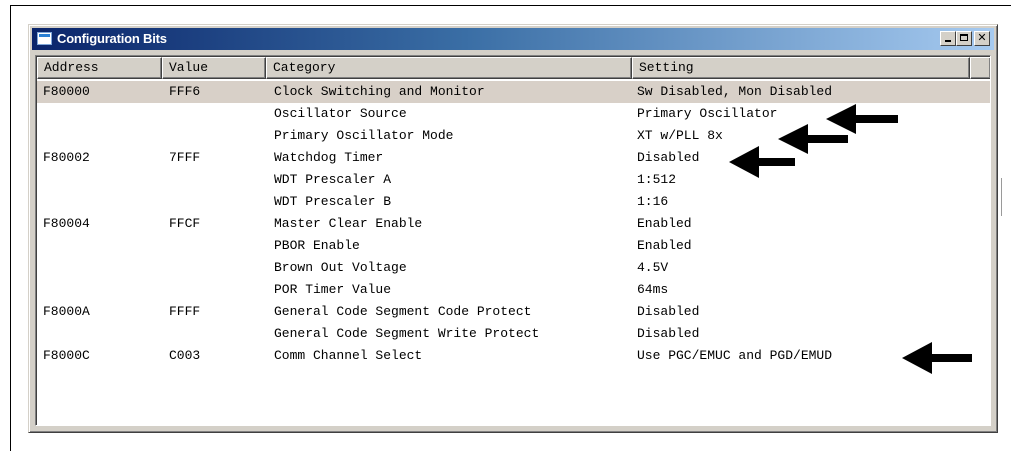 The width and height of the screenshot is (1011, 451). I want to click on column-header-address: Address, so click(99, 68).